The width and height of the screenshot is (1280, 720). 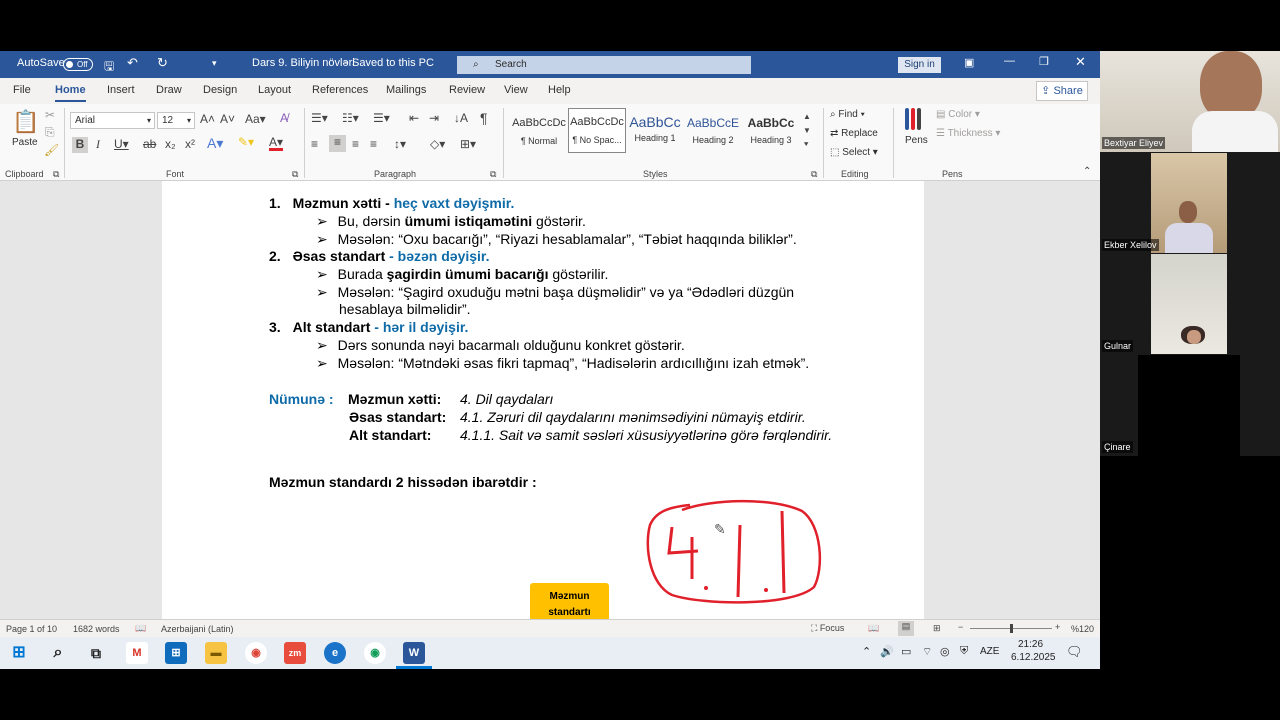 What do you see at coordinates (1074, 652) in the screenshot?
I see `notifications-icon: 🗨` at bounding box center [1074, 652].